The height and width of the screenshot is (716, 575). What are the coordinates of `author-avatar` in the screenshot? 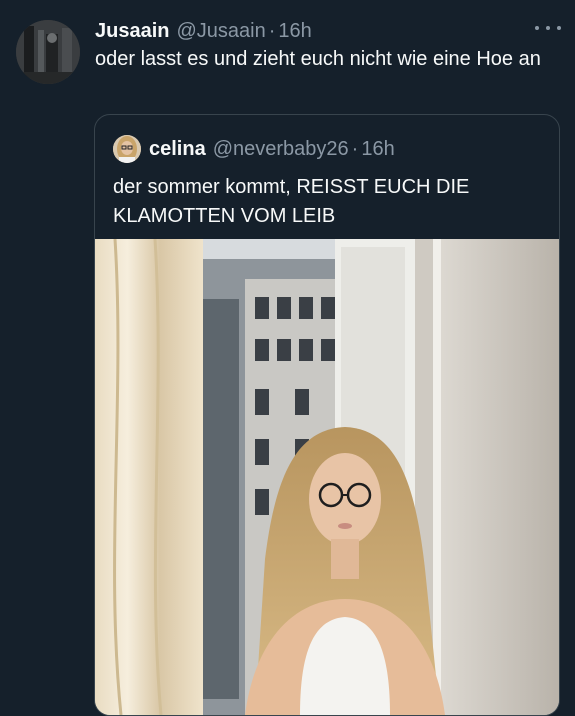 It's located at (48, 52).